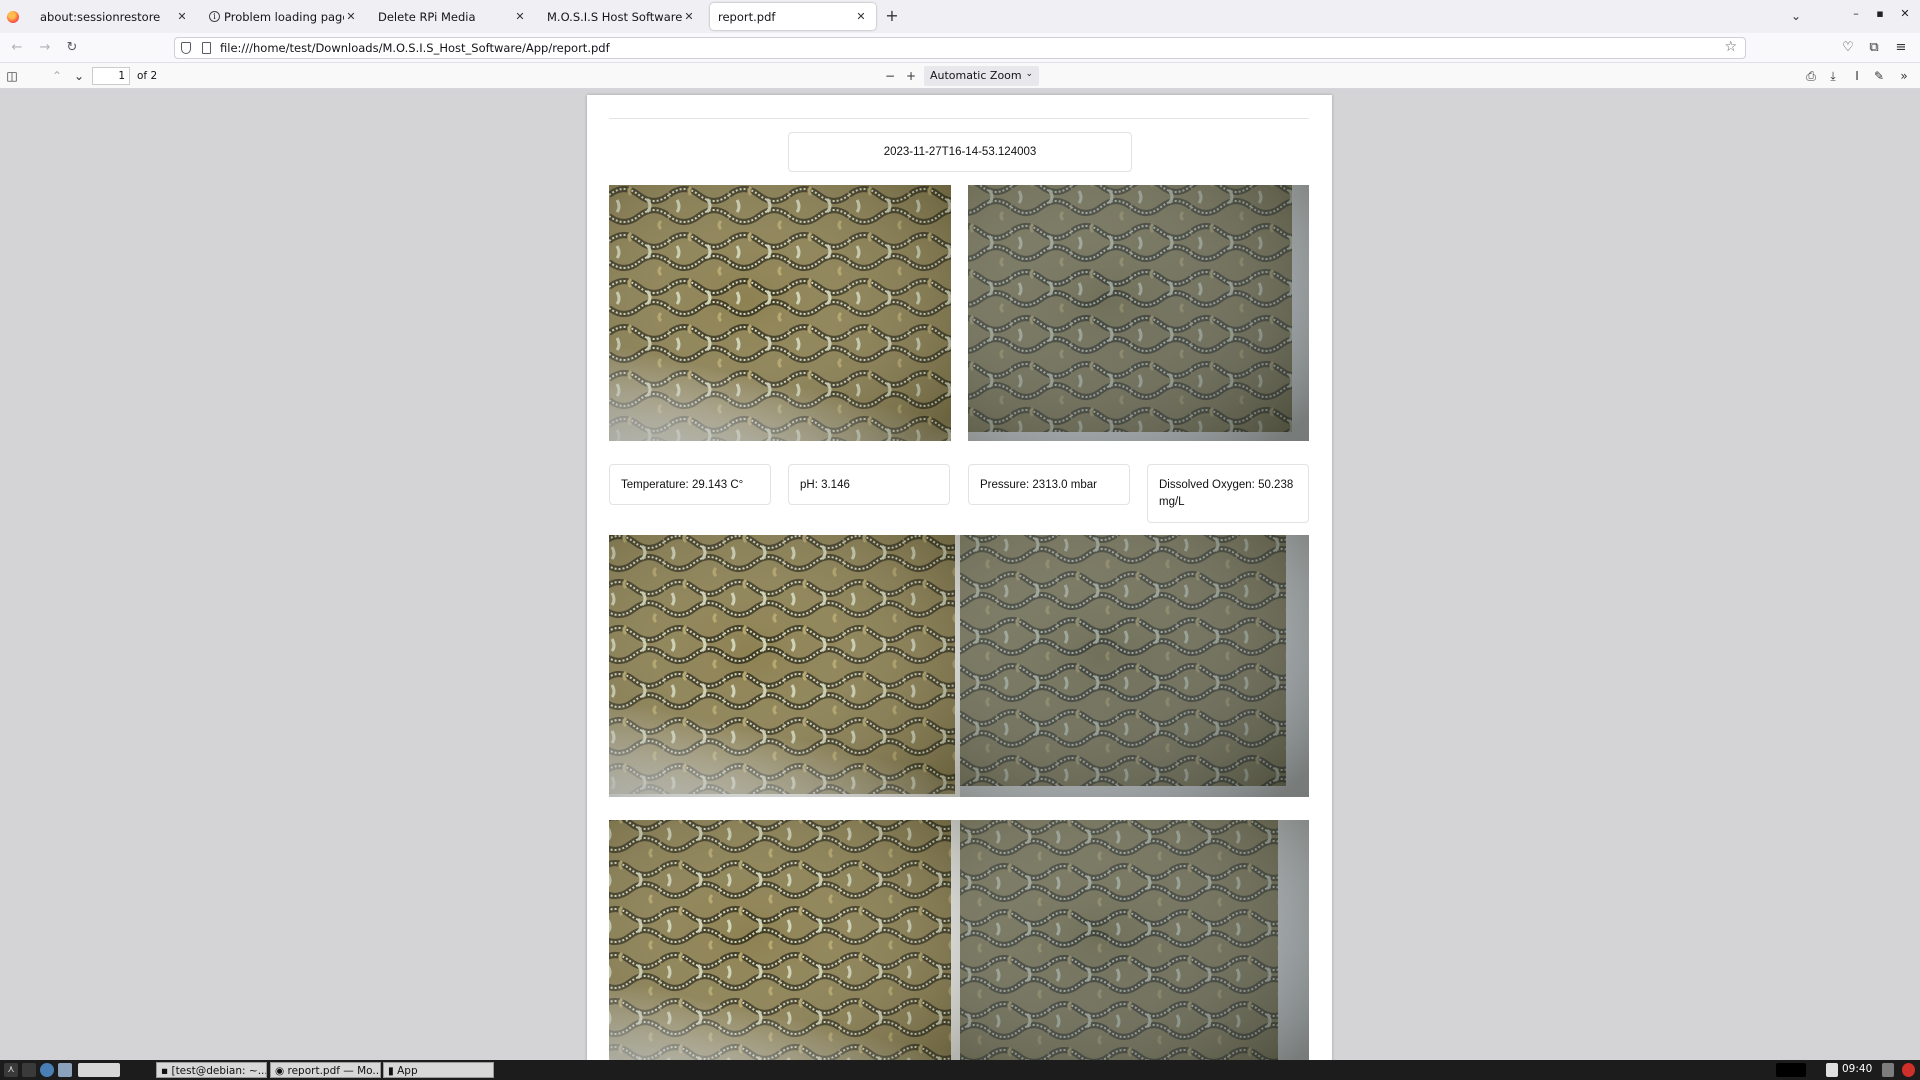 Image resolution: width=1920 pixels, height=1080 pixels. I want to click on extensions-icon: ⧉, so click(1874, 48).